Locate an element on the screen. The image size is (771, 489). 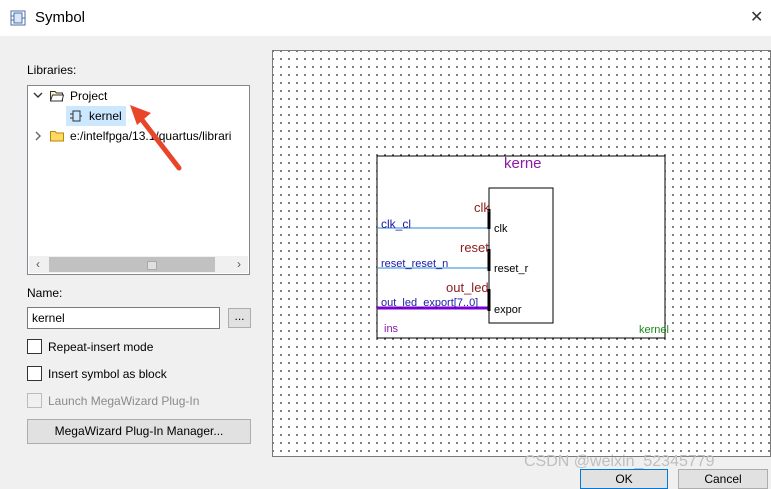
scroll-right-icon: › is located at coordinates (239, 264).